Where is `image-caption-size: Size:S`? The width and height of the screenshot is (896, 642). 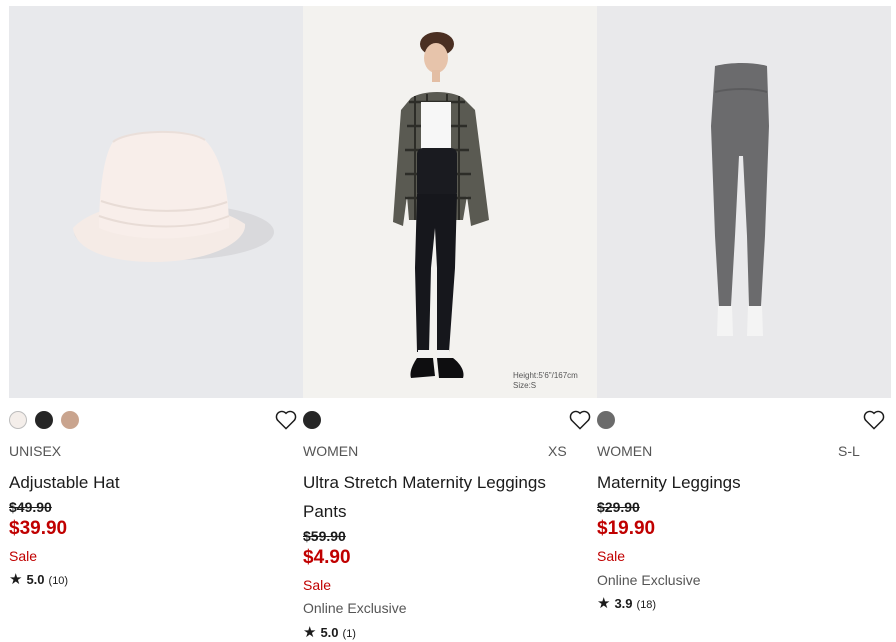
image-caption-size: Size:S is located at coordinates (524, 385).